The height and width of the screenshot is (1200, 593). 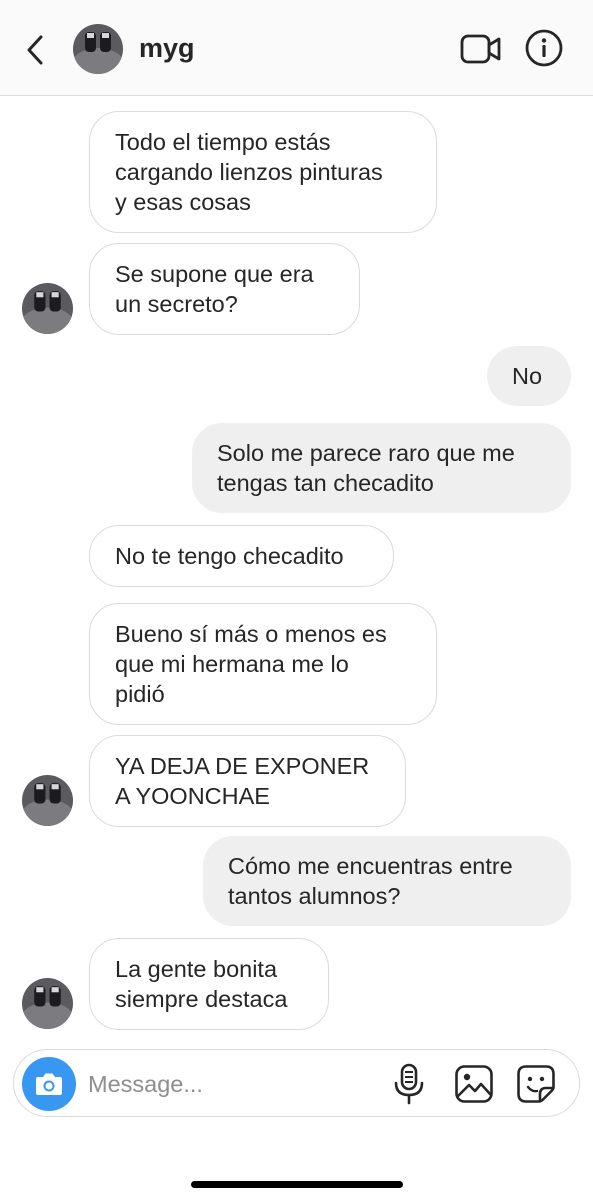 What do you see at coordinates (233, 1084) in the screenshot?
I see `message-input` at bounding box center [233, 1084].